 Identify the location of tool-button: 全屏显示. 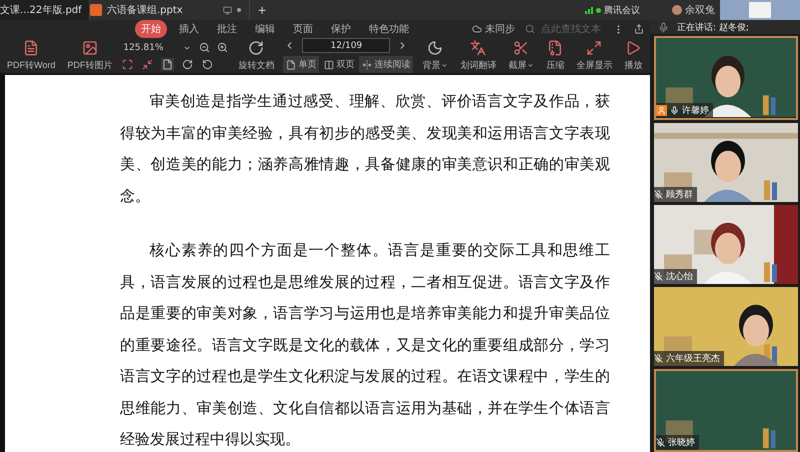
(594, 56).